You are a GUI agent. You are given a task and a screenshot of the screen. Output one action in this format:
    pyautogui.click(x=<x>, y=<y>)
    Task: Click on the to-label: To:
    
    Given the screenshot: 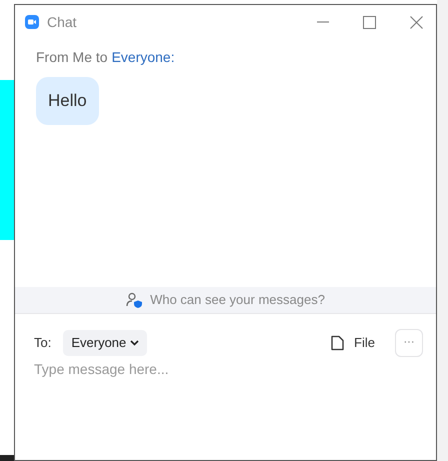 What is the action you would take?
    pyautogui.click(x=43, y=343)
    